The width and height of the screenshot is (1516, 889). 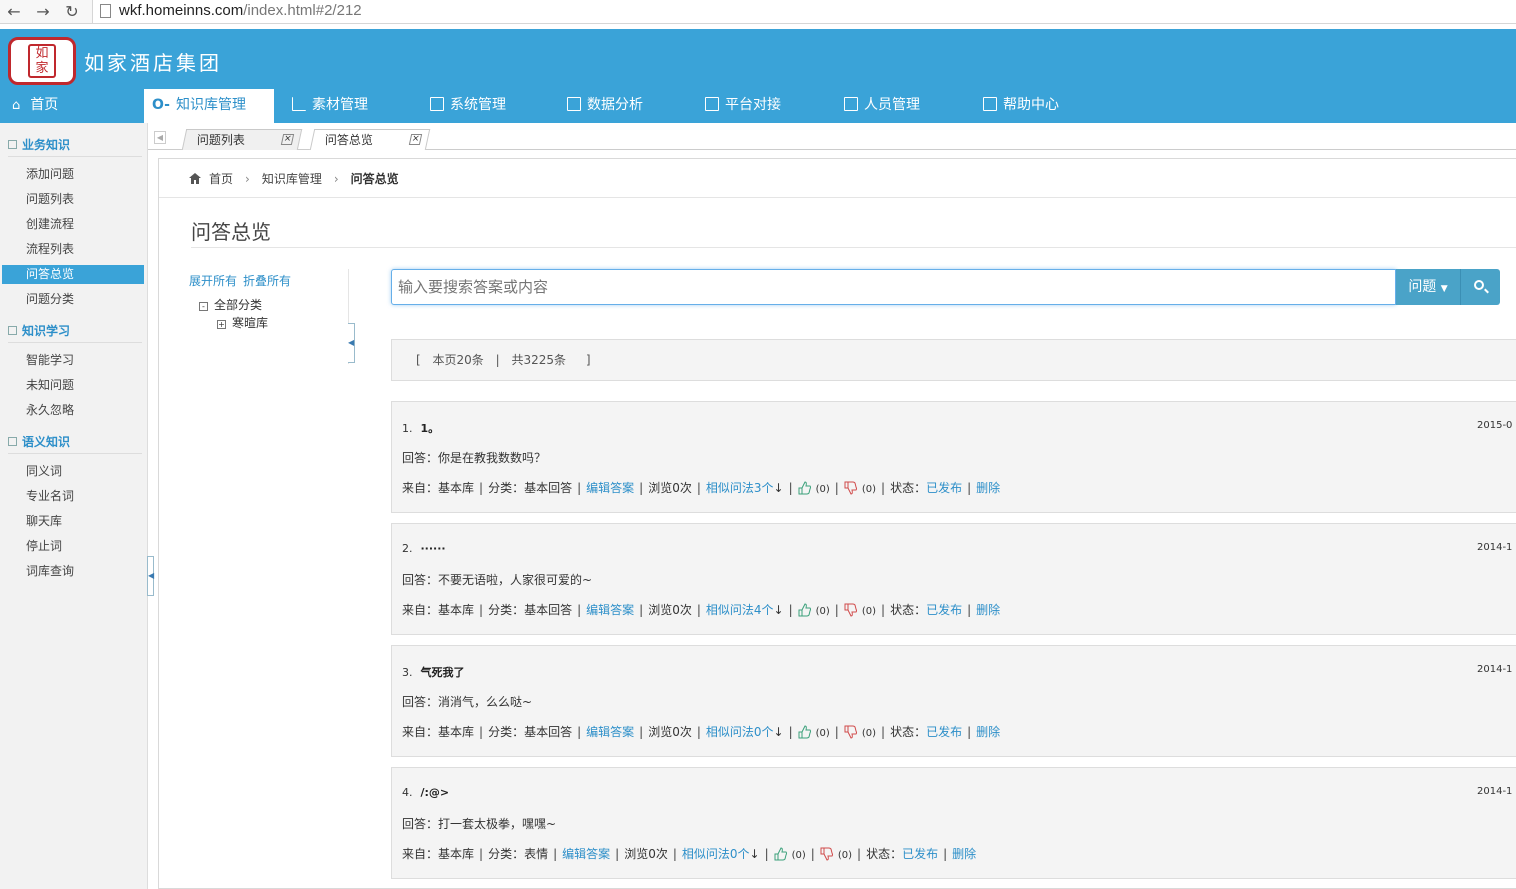 I want to click on home-icon: ⌂, so click(x=16, y=105).